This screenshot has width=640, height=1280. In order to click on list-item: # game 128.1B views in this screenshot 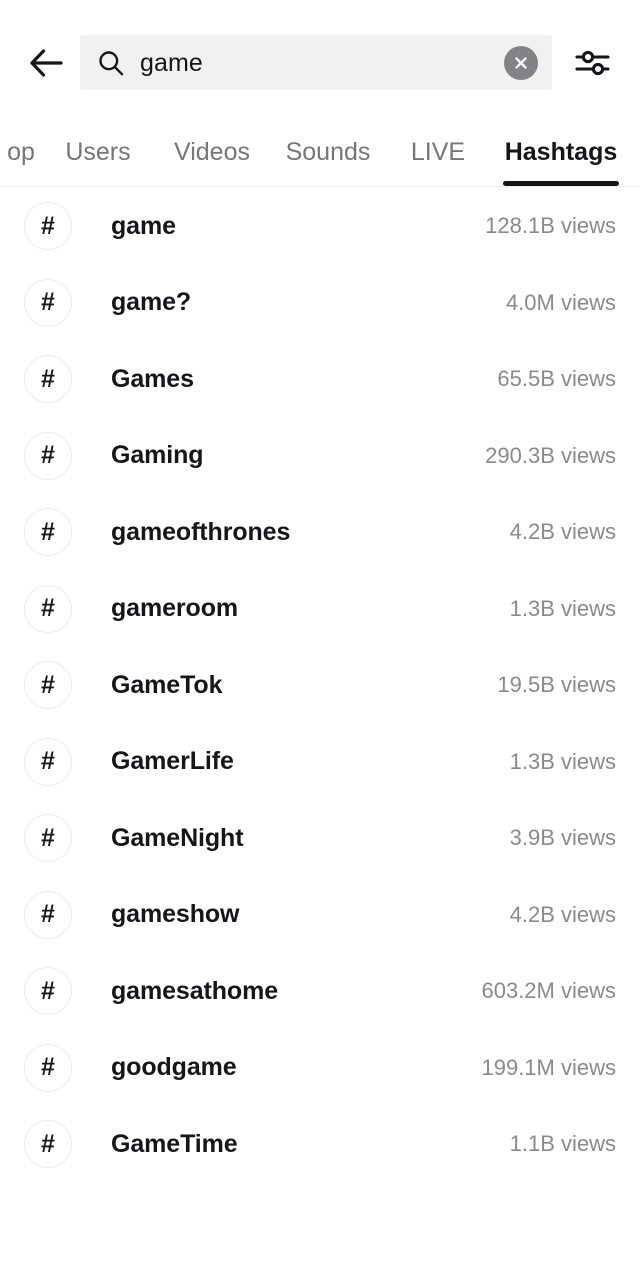, I will do `click(320, 226)`.